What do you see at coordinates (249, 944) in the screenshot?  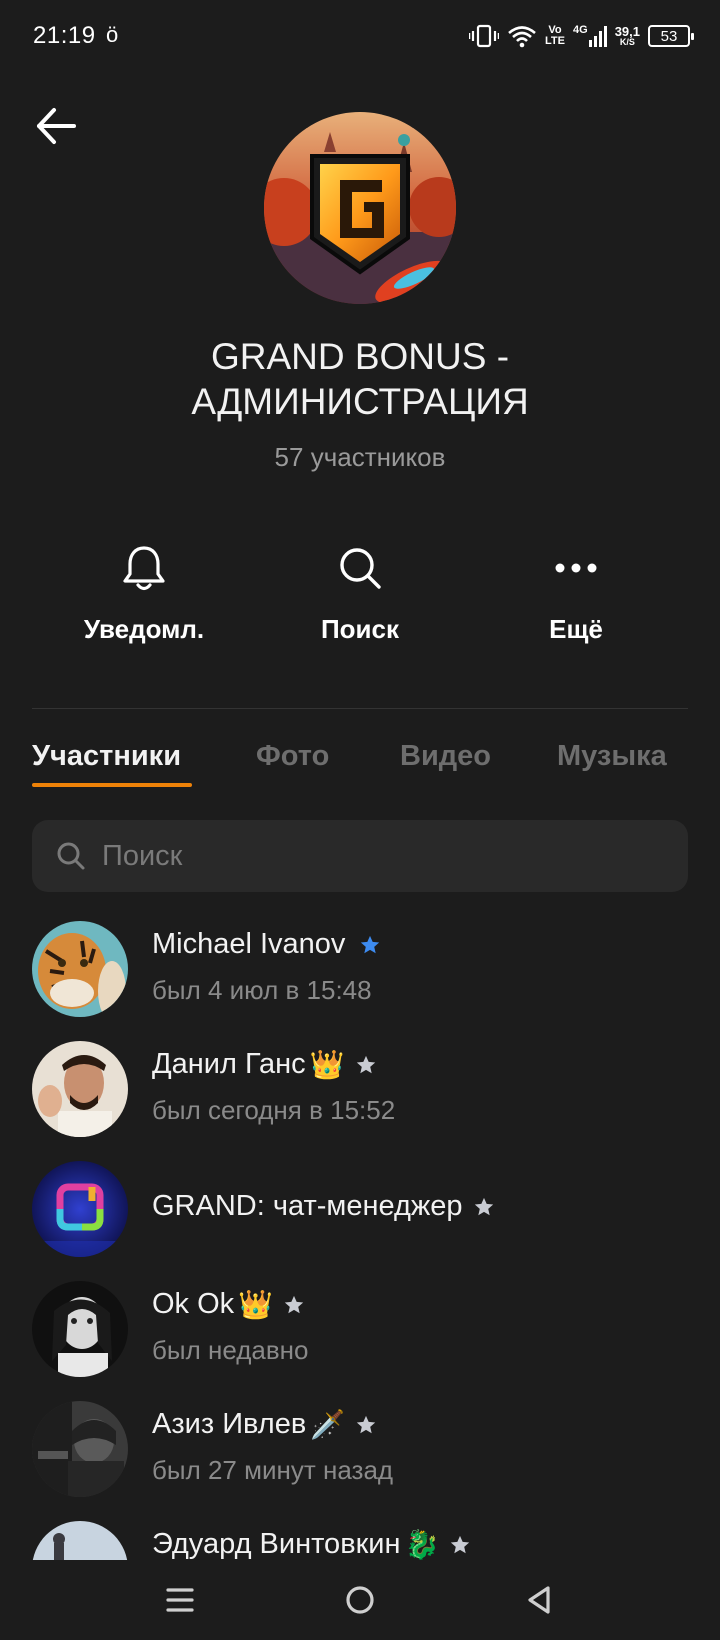 I see `member-name: Michael Ivanov` at bounding box center [249, 944].